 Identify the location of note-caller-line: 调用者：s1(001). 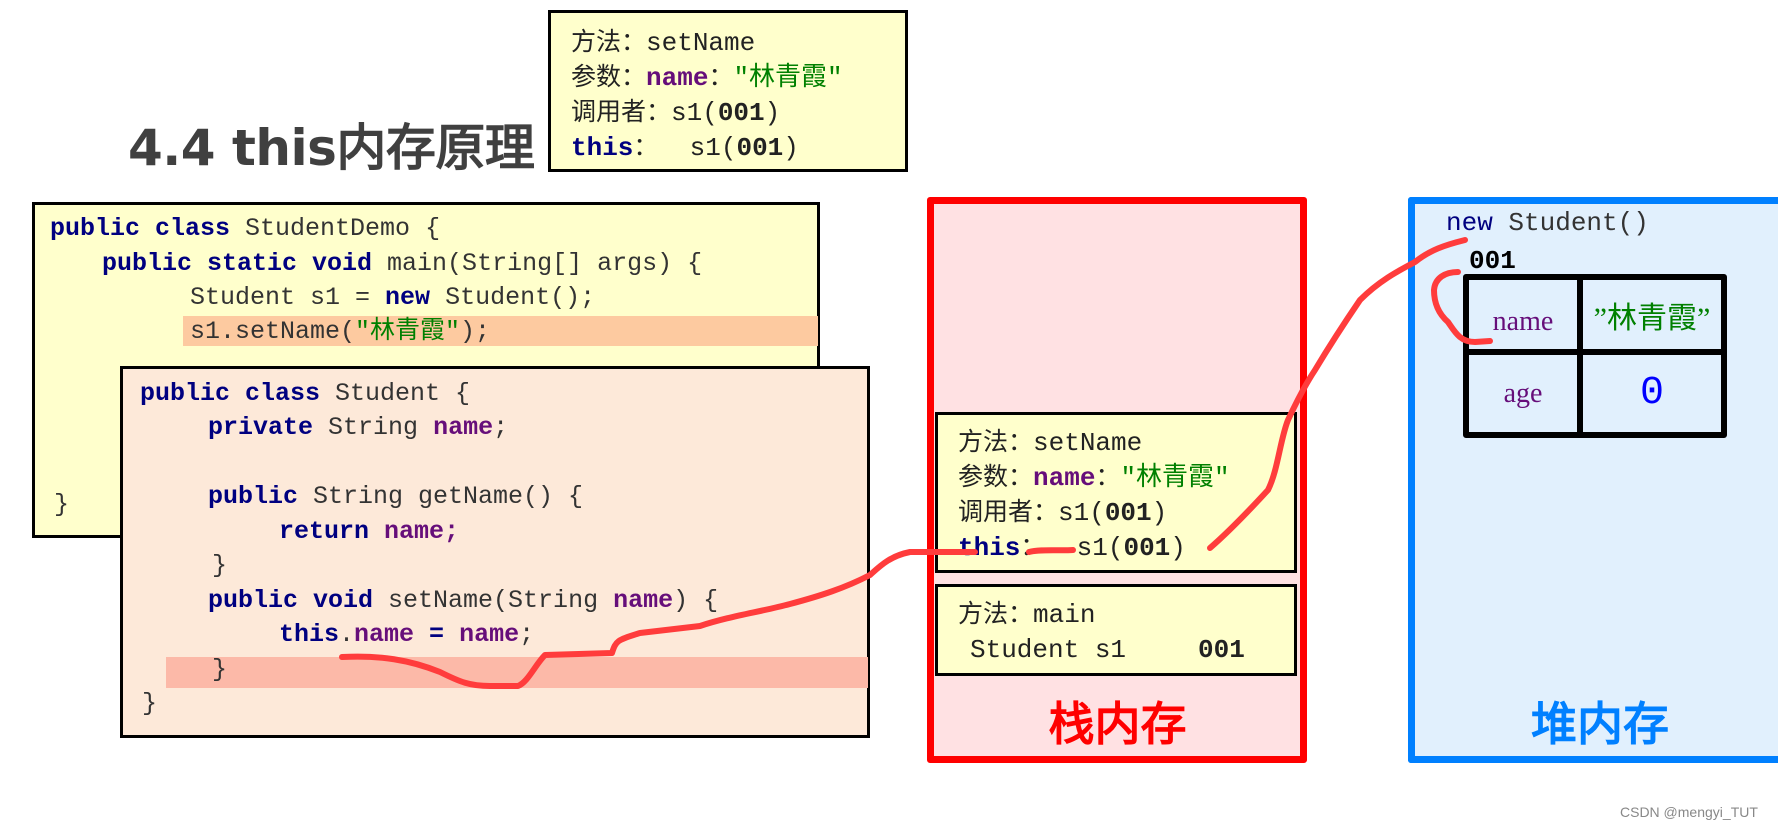
(676, 112).